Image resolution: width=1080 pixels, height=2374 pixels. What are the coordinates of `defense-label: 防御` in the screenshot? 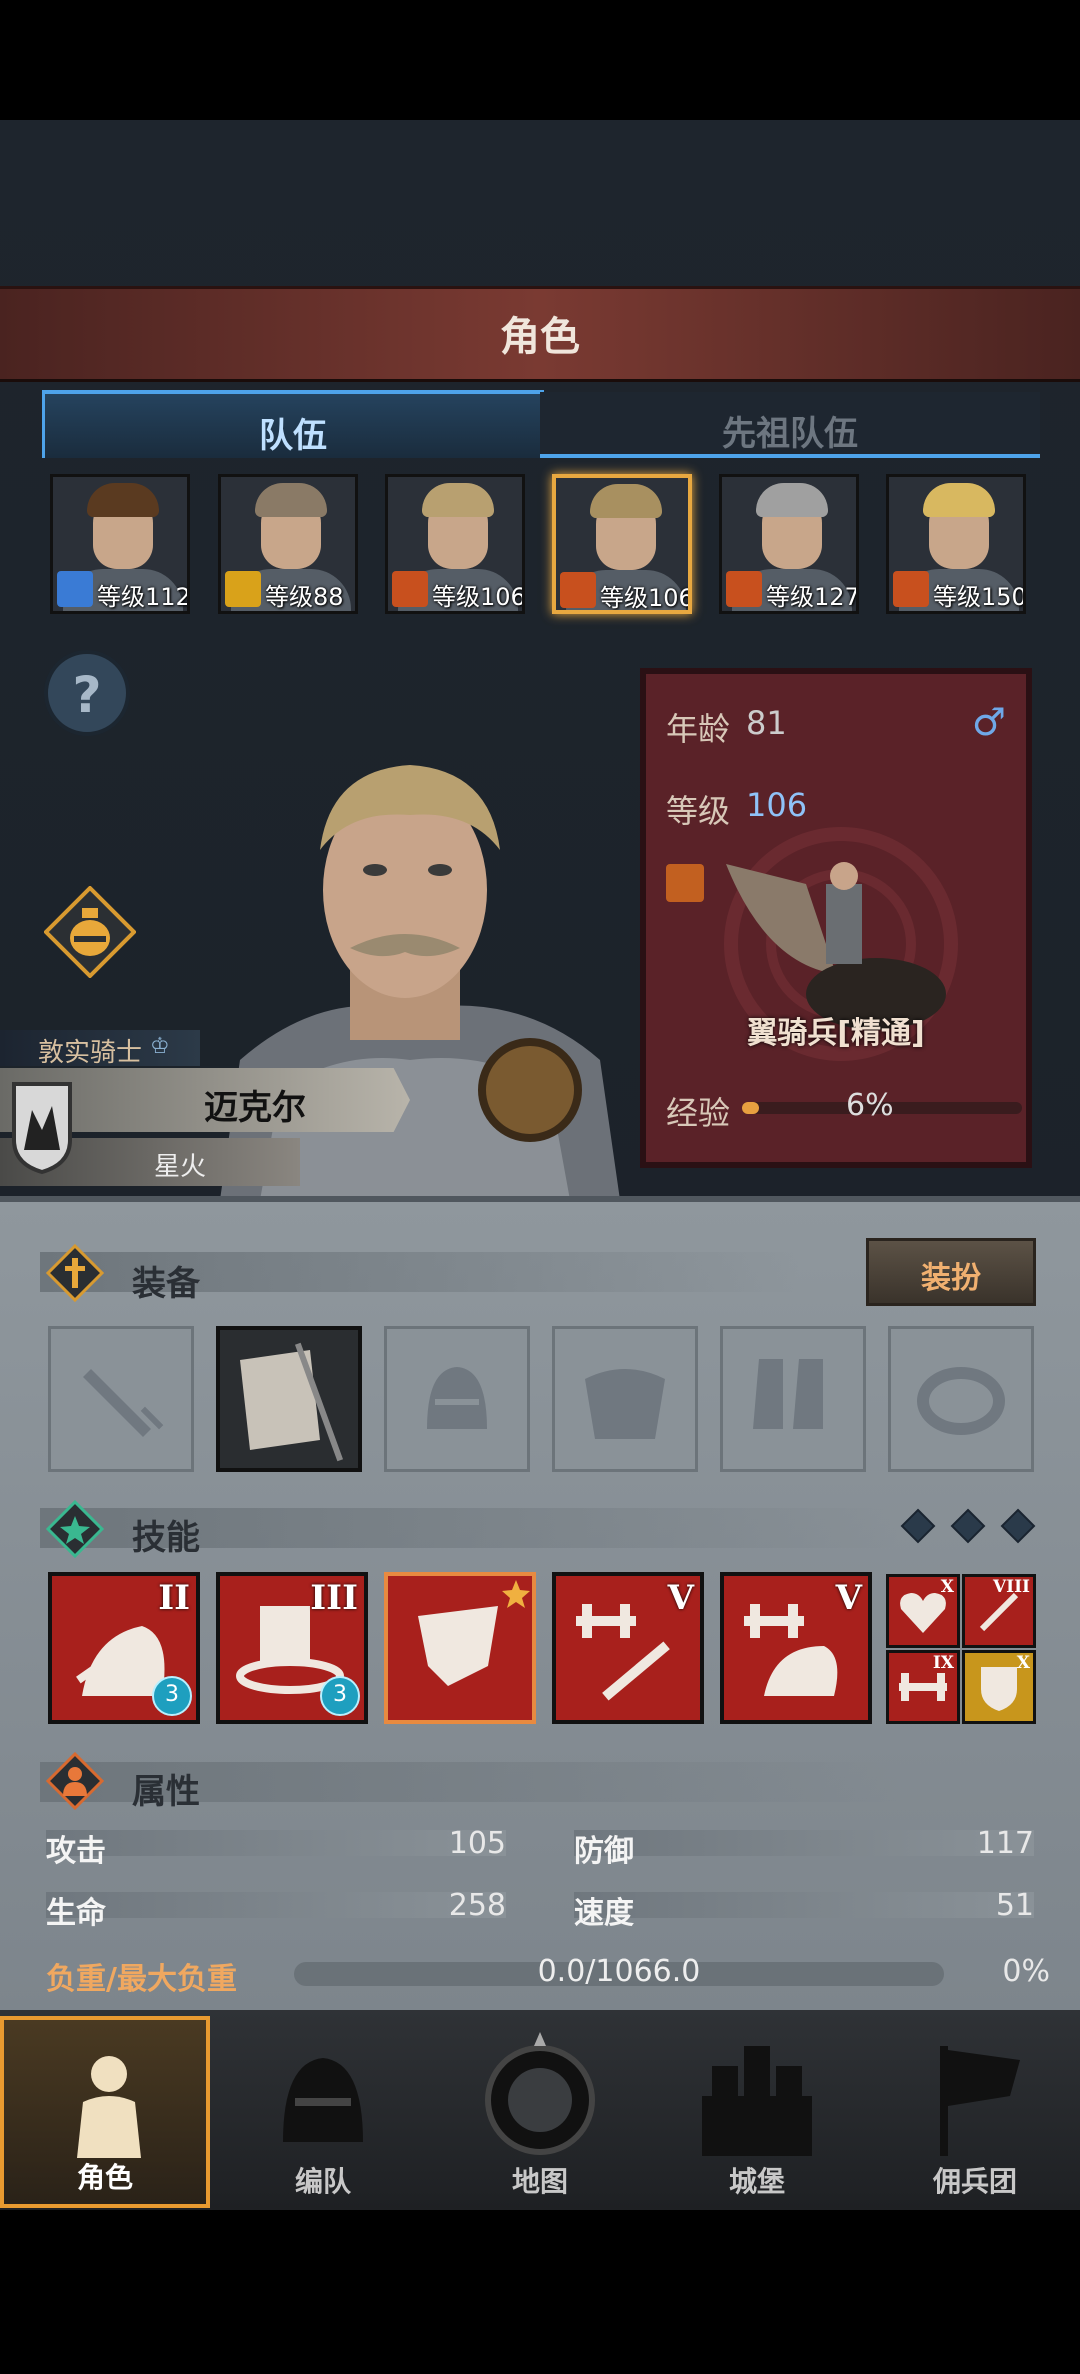 It's located at (604, 1851).